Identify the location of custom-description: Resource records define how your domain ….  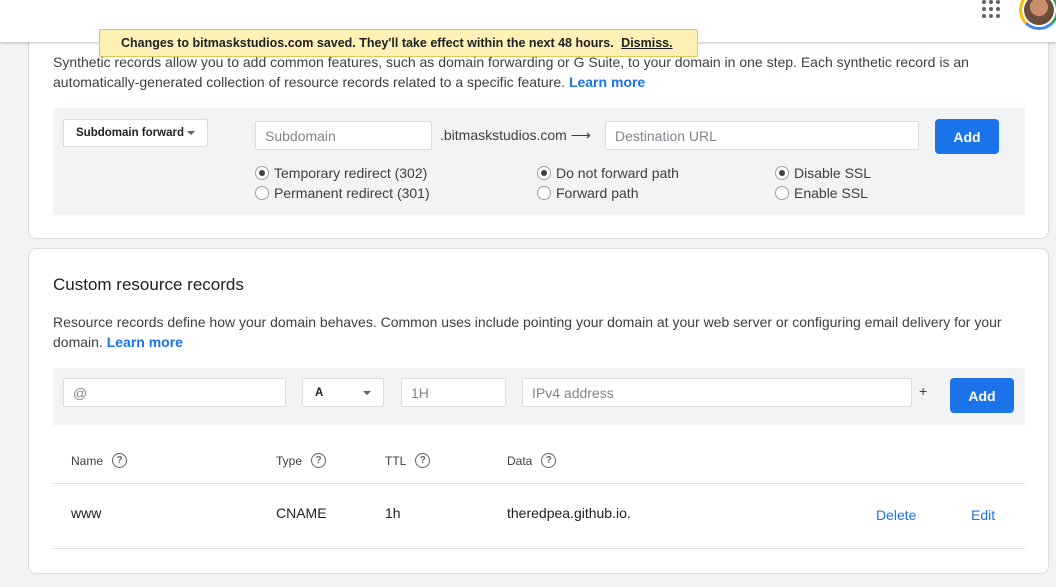
(533, 332).